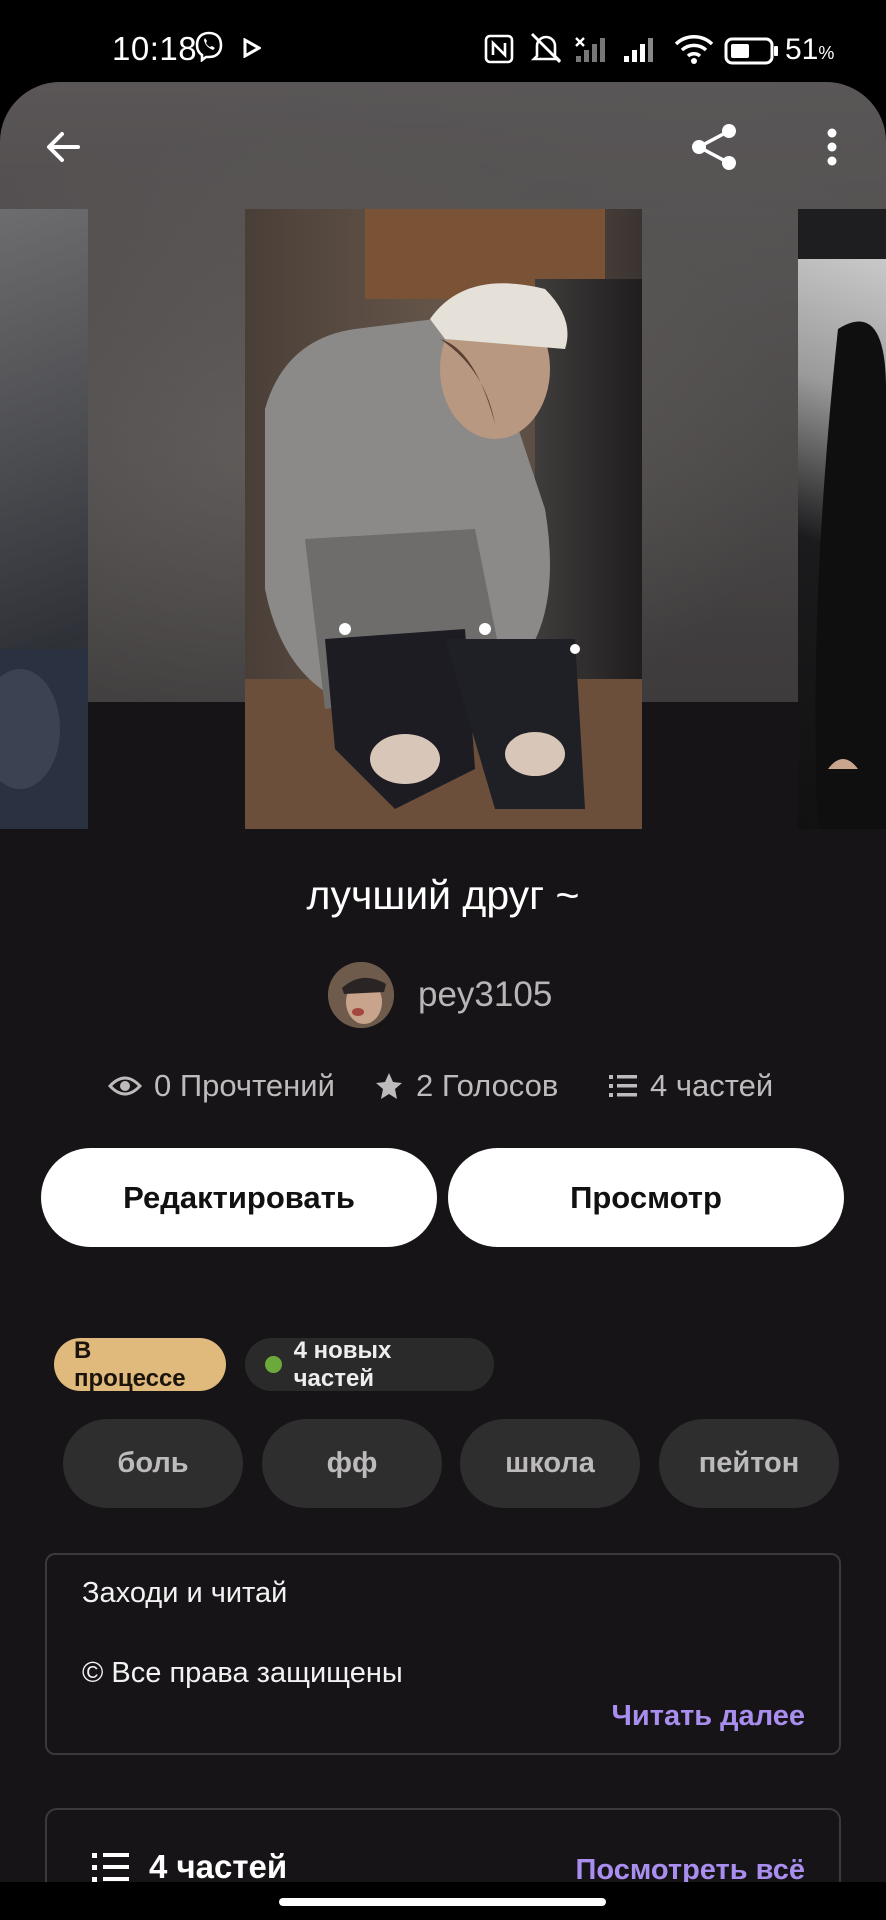 The height and width of the screenshot is (1920, 886). I want to click on share-button, so click(715, 147).